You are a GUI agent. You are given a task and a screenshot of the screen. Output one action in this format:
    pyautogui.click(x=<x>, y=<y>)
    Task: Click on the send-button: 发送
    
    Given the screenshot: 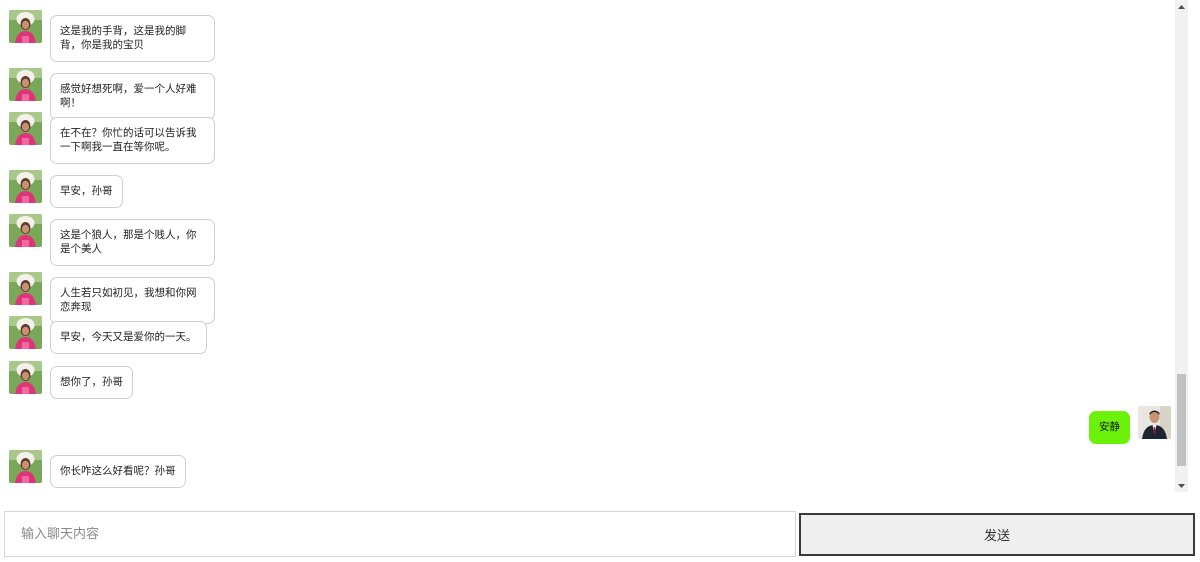 What is the action you would take?
    pyautogui.click(x=997, y=534)
    